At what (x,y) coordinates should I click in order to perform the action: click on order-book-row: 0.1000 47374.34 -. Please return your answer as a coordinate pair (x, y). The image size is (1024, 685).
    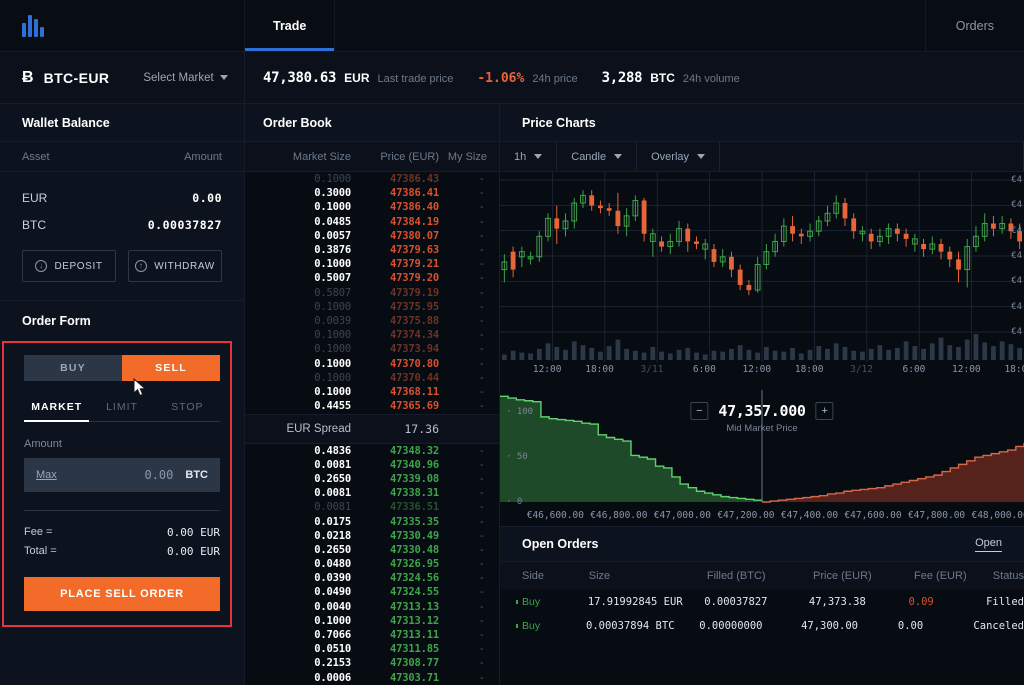
    Looking at the image, I should click on (372, 335).